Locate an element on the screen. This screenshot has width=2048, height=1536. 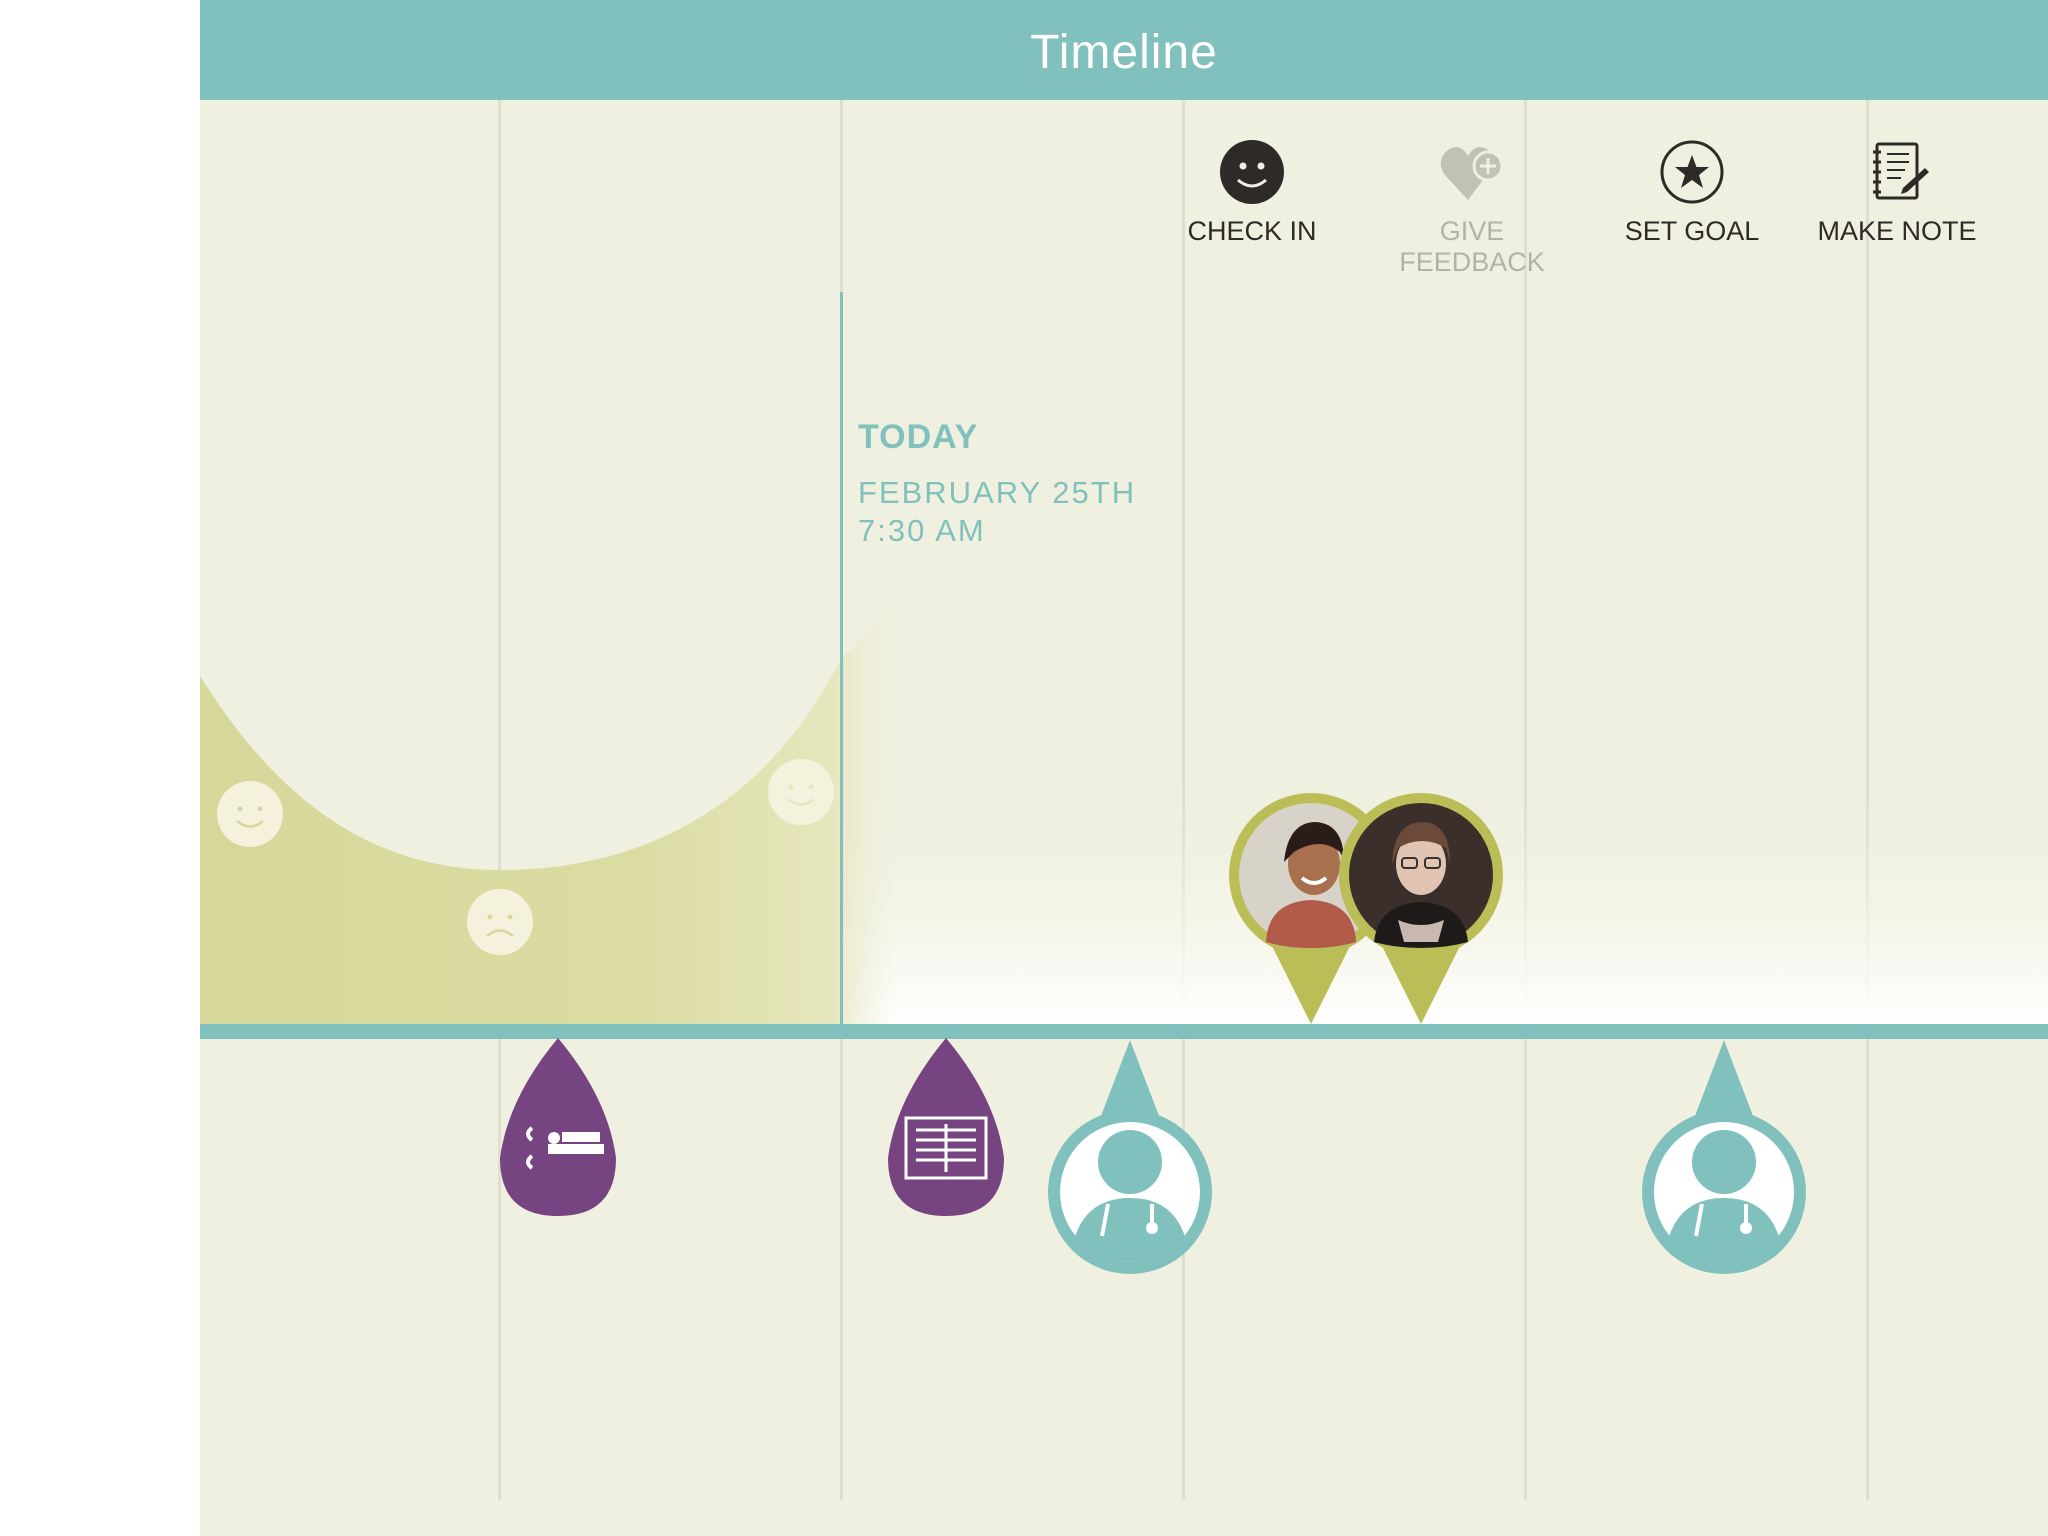
today-line is located at coordinates (841, 659).